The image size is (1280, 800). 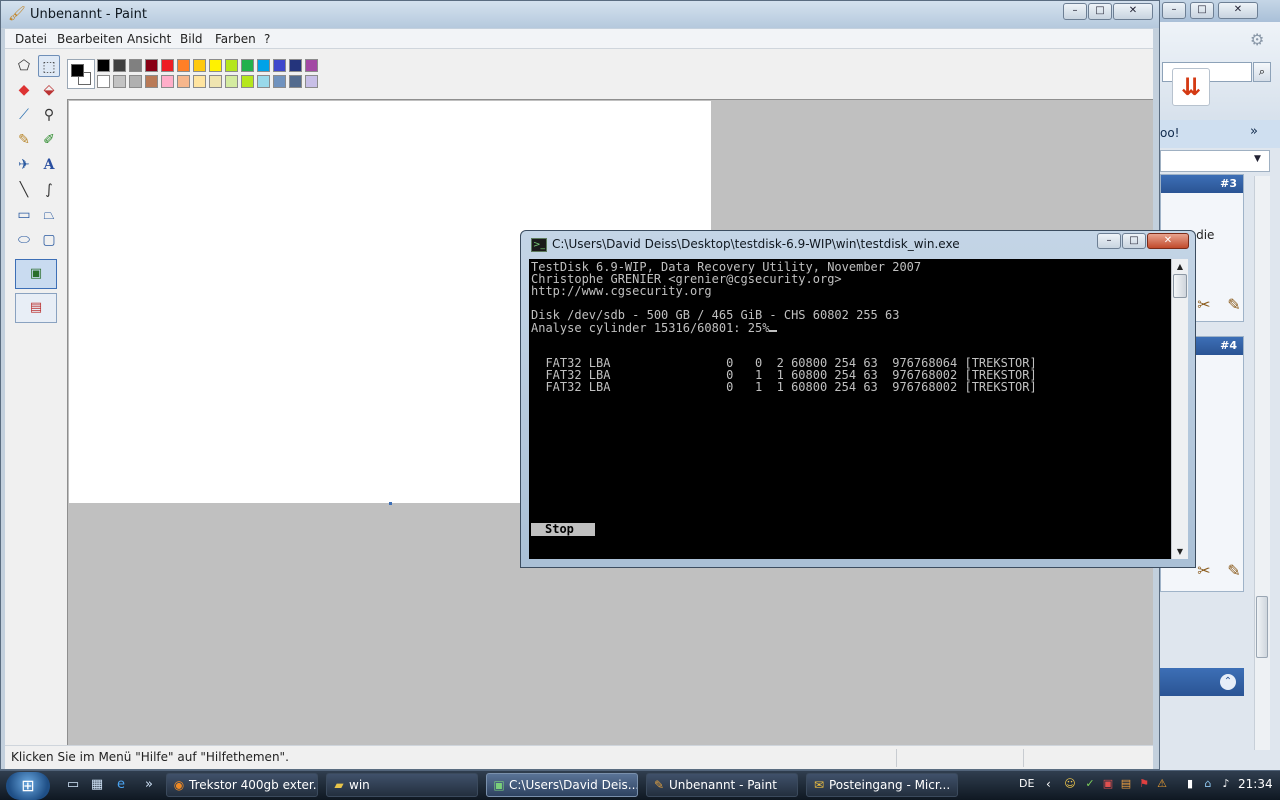 I want to click on rect-select-icon: ⬚, so click(x=49, y=66).